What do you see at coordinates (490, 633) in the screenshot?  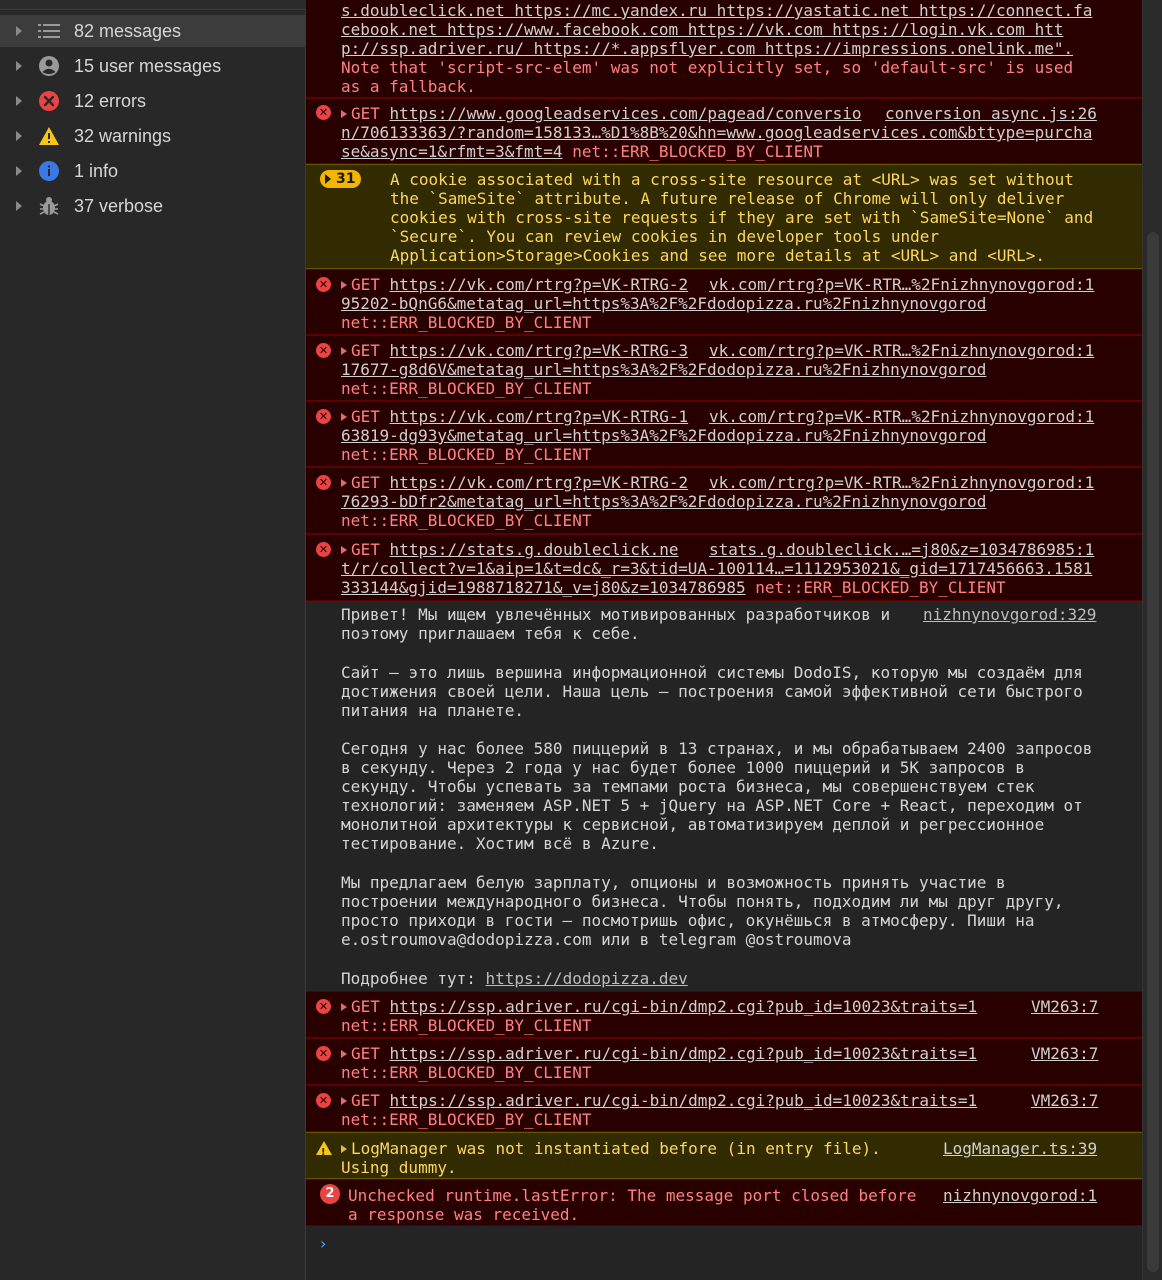 I see `log-text: поэтому приглашаем тебя к себе.` at bounding box center [490, 633].